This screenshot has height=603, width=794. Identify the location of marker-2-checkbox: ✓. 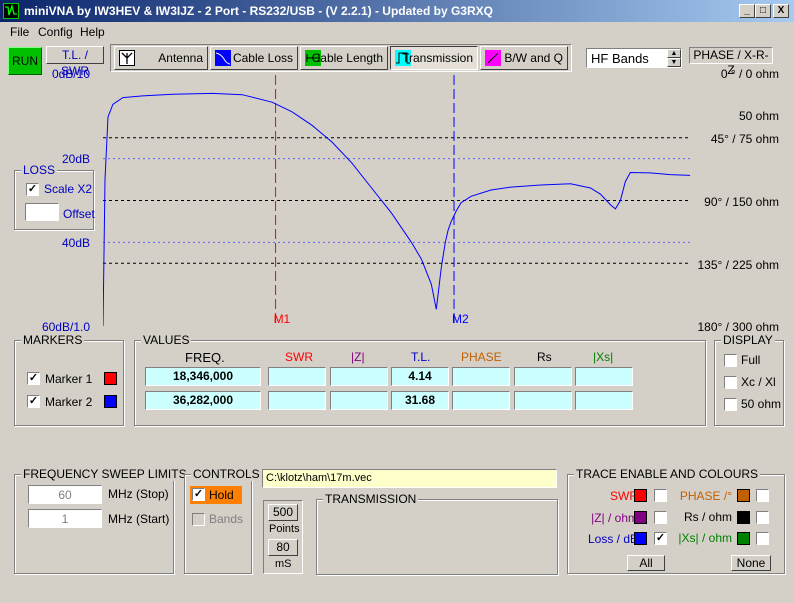
(33, 401).